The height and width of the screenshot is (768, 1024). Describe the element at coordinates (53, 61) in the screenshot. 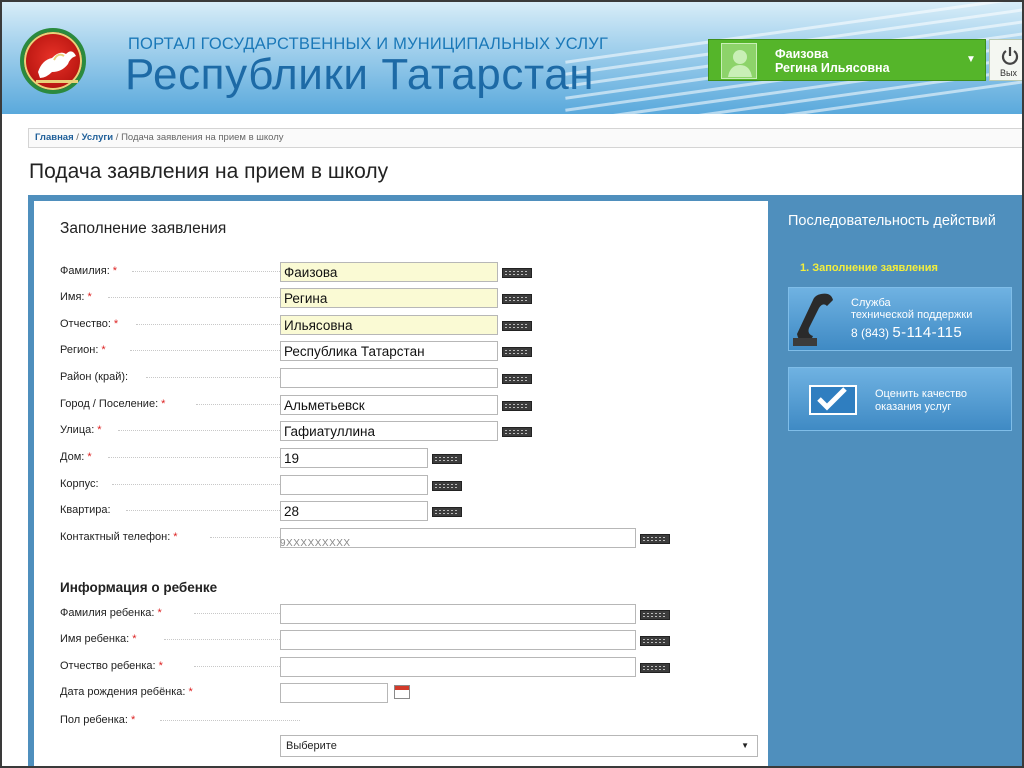

I see `tatarstan-emblem-icon` at that location.